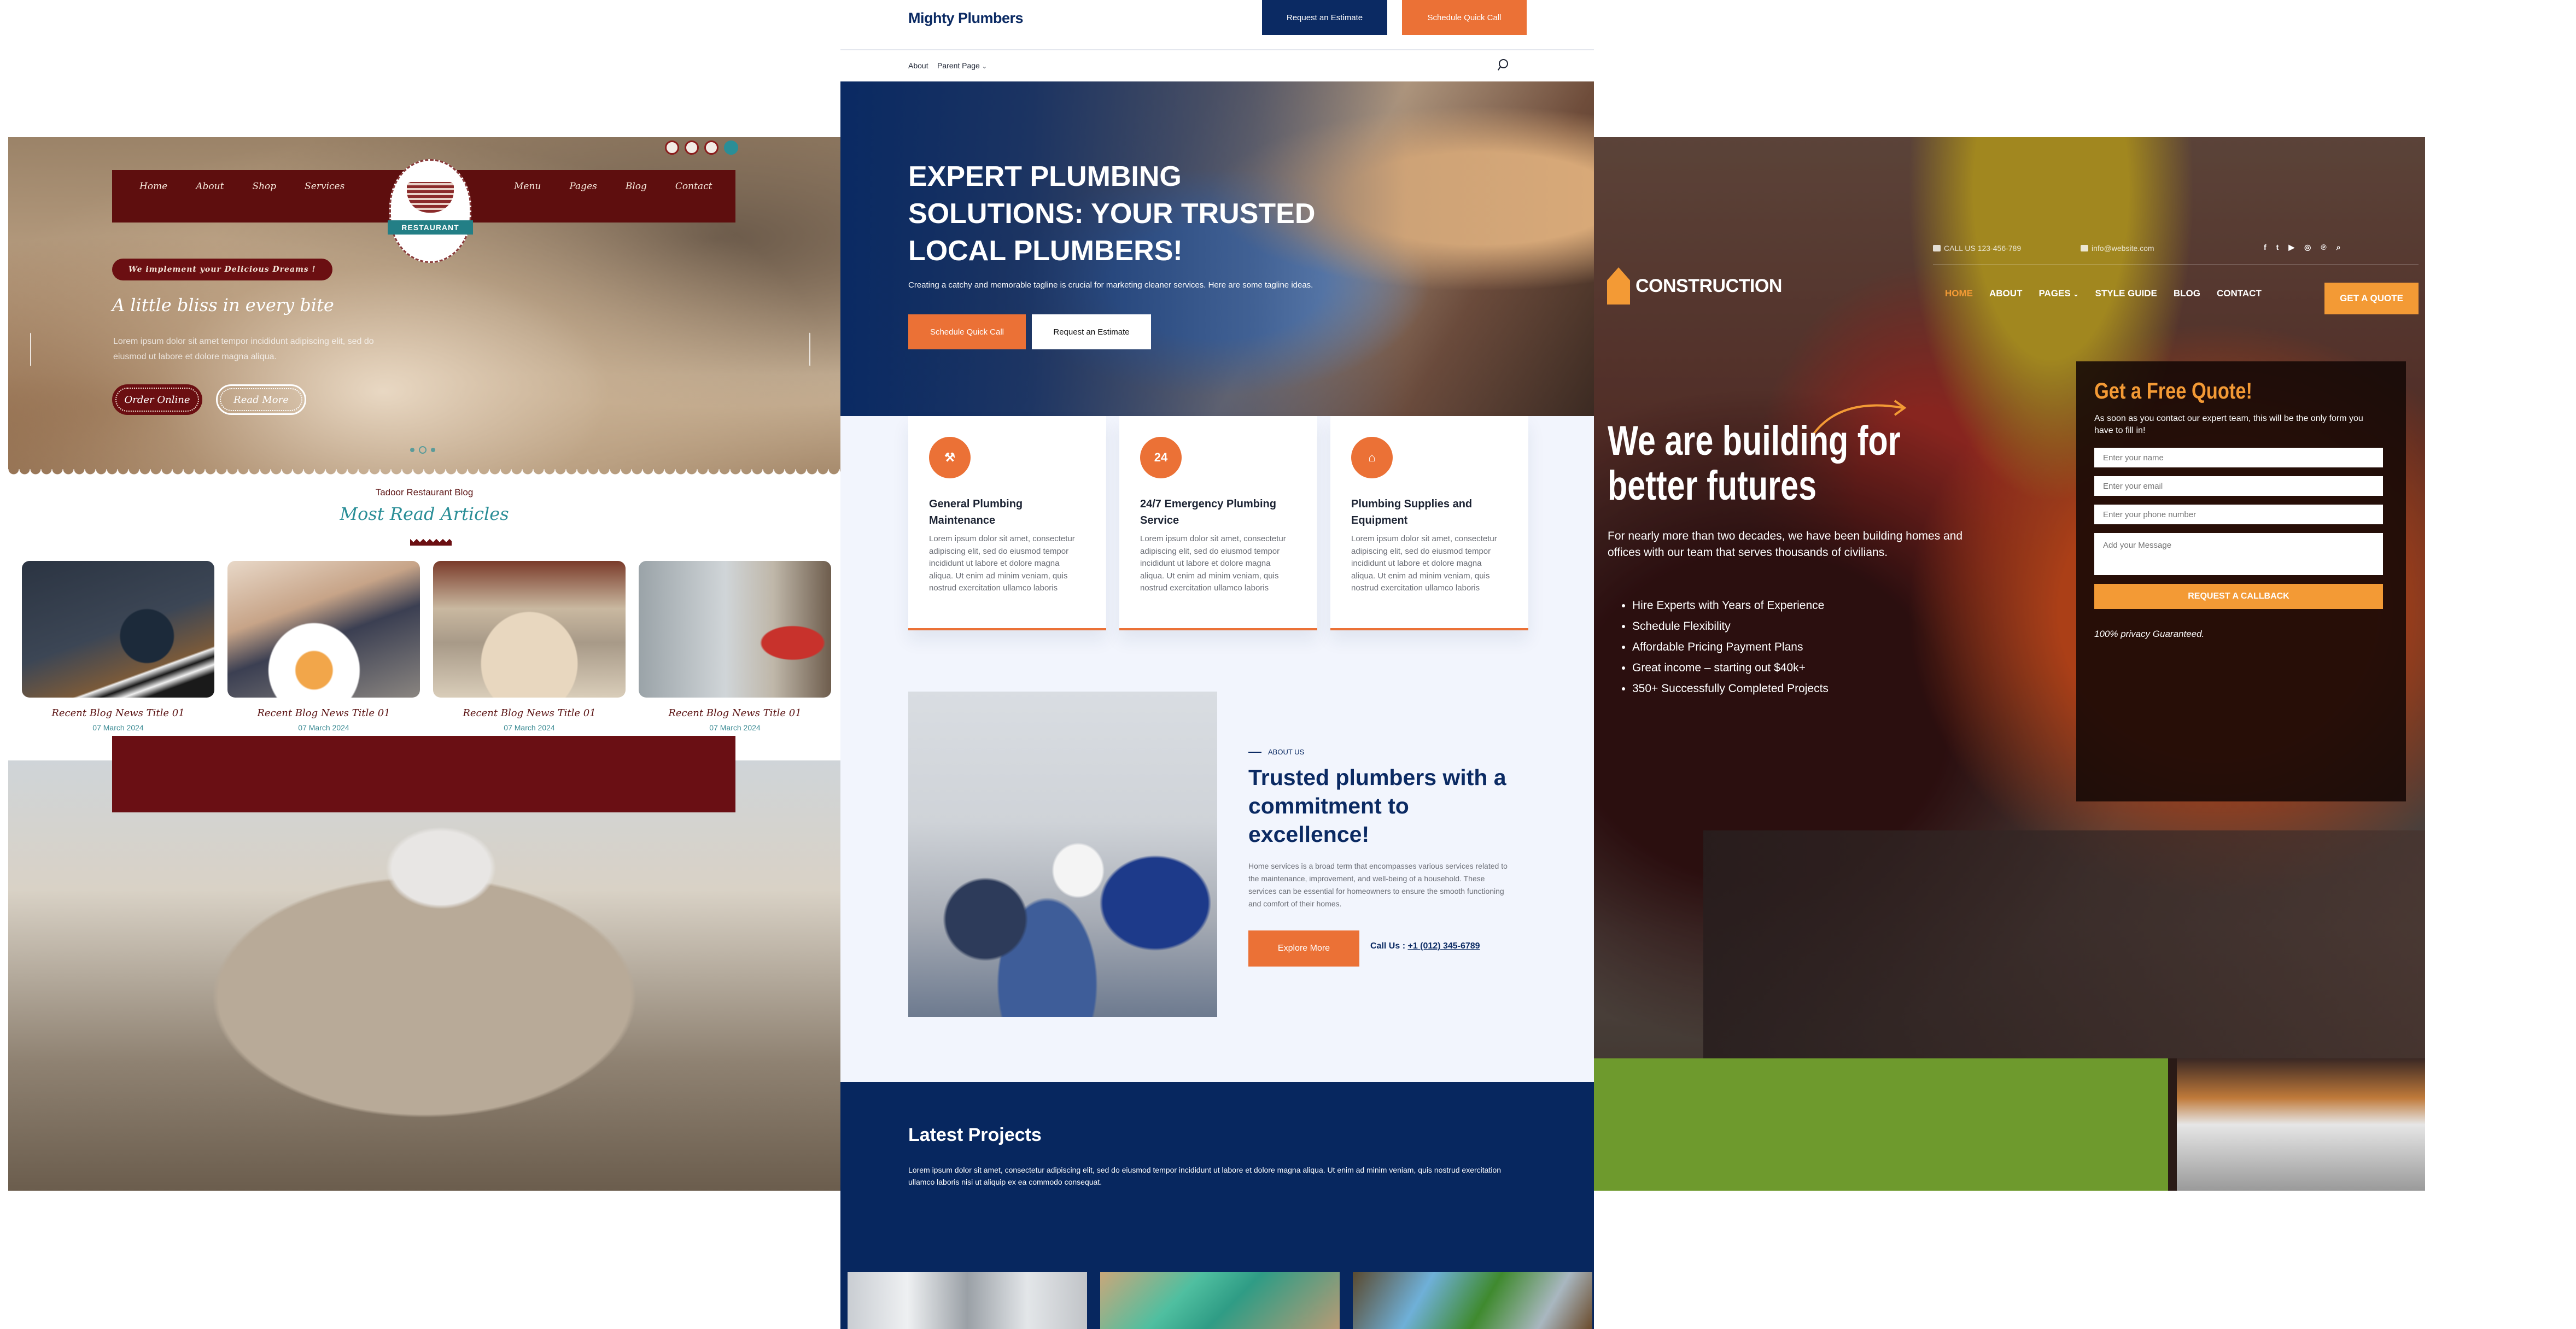 This screenshot has height=1329, width=2576. What do you see at coordinates (701, 148) in the screenshot?
I see `social-links` at bounding box center [701, 148].